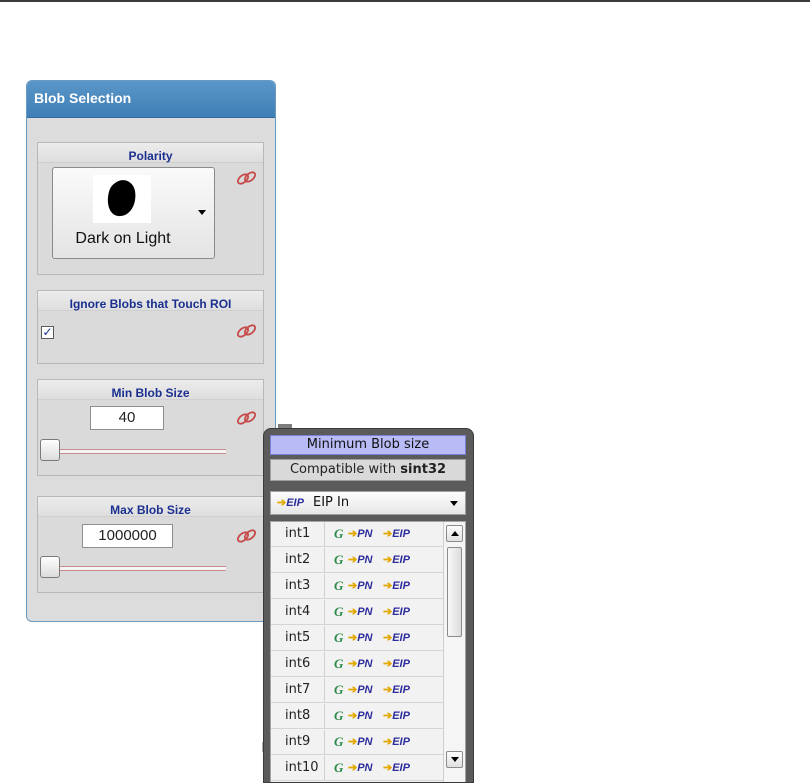 The width and height of the screenshot is (810, 783). Describe the element at coordinates (122, 199) in the screenshot. I see `dark-blob-preview-image` at that location.